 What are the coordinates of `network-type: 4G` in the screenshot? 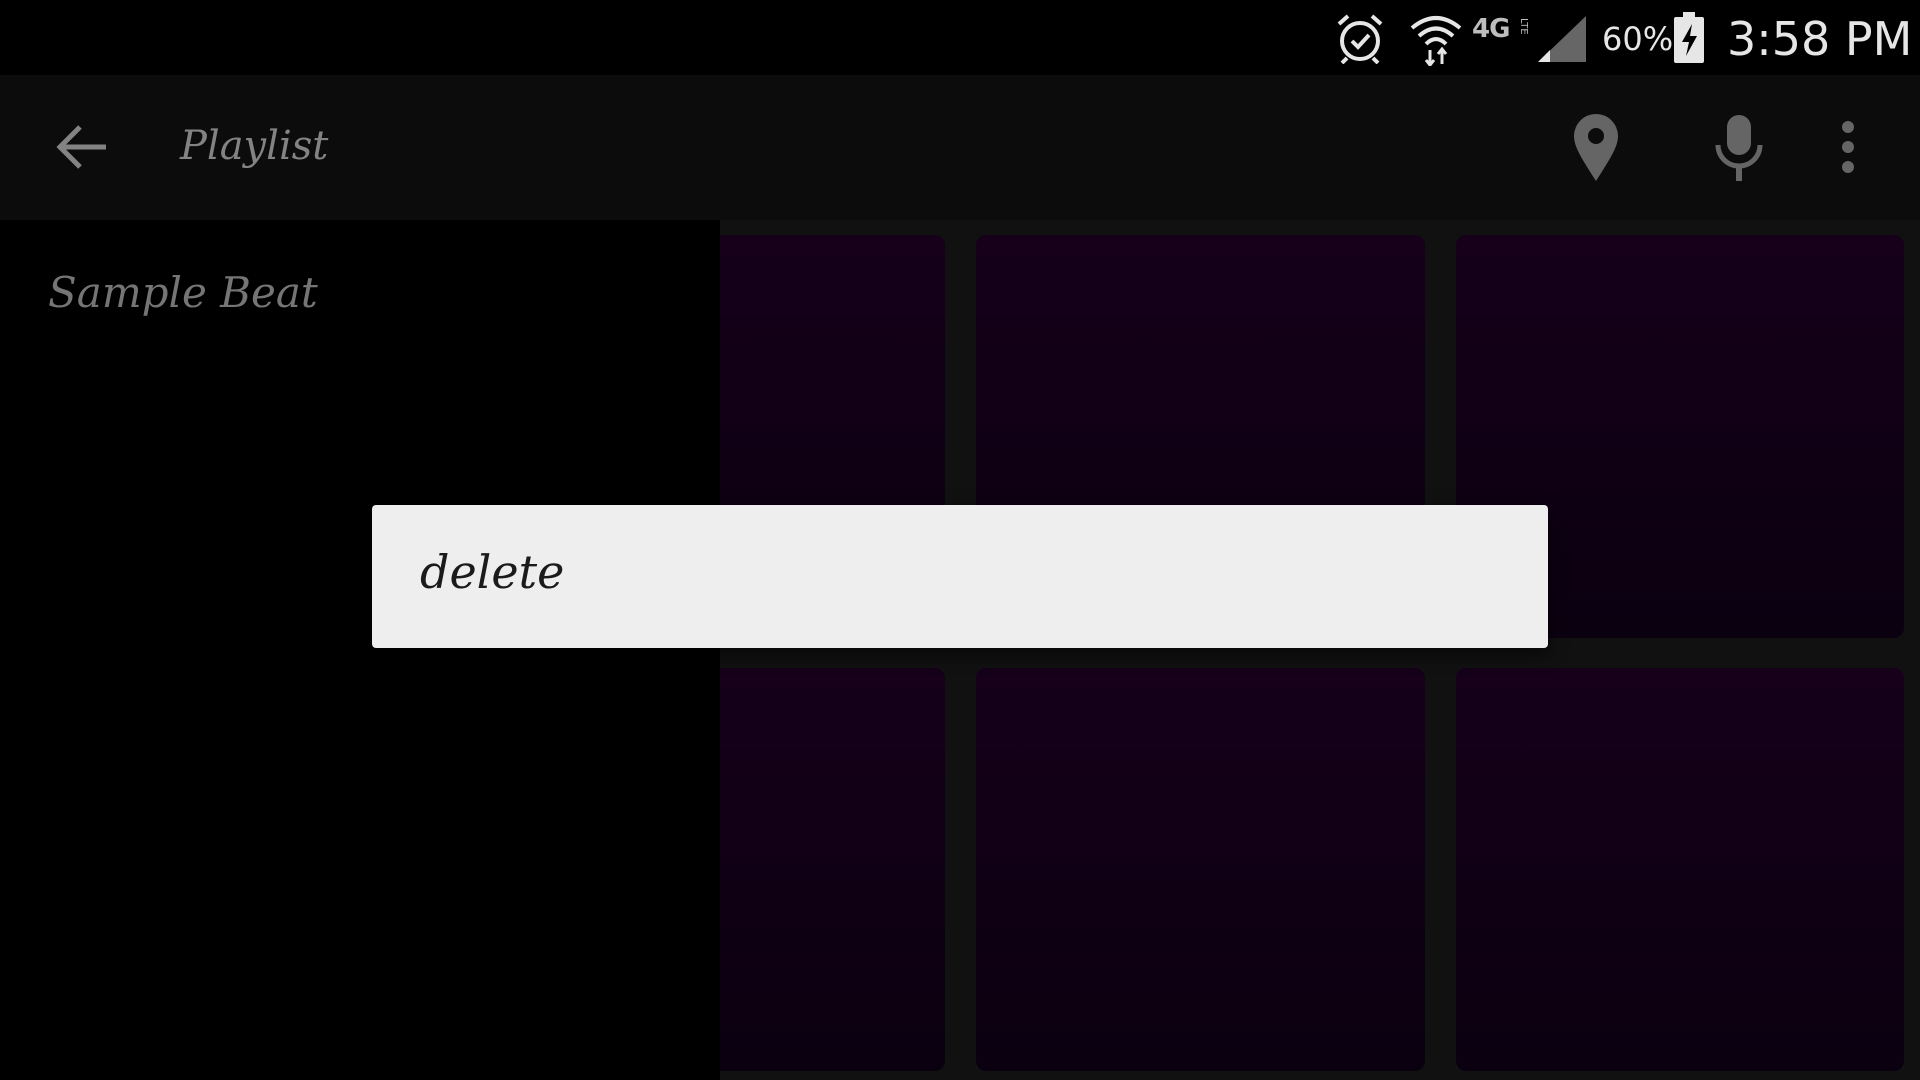 It's located at (1491, 29).